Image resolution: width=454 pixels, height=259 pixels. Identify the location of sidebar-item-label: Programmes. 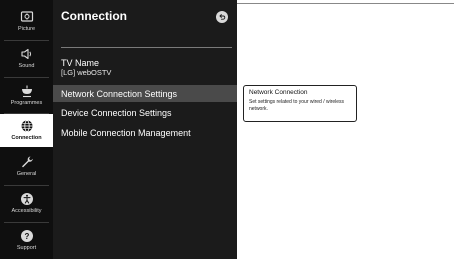
(26, 103).